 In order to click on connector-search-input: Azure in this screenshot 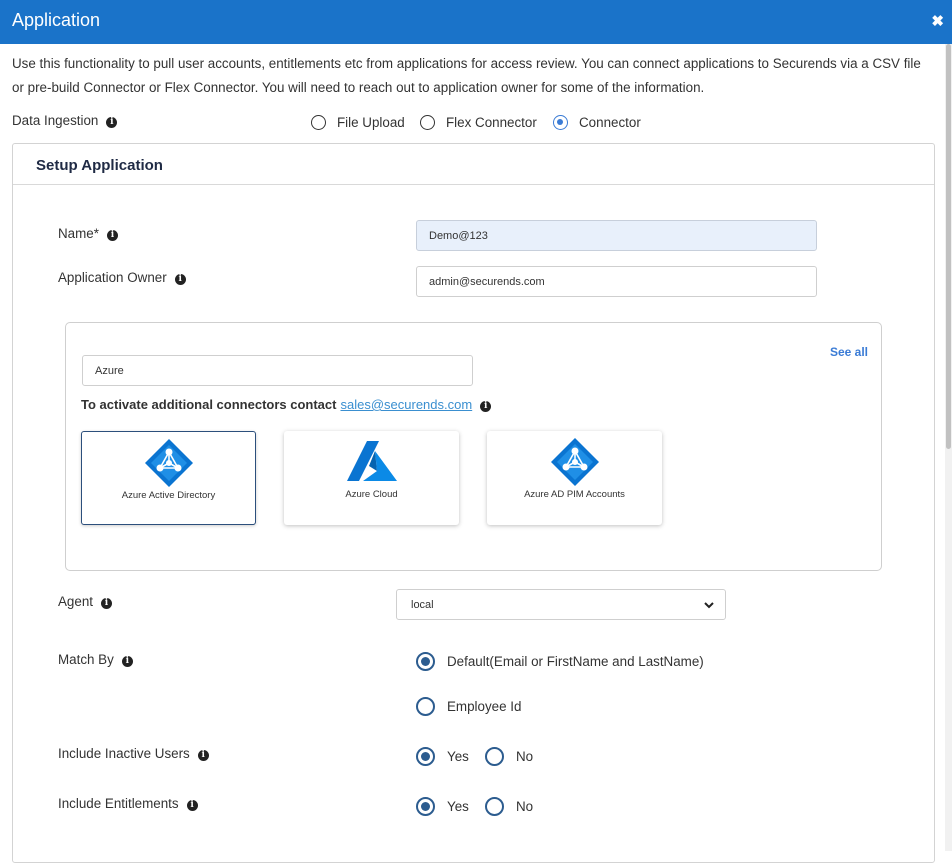, I will do `click(277, 370)`.